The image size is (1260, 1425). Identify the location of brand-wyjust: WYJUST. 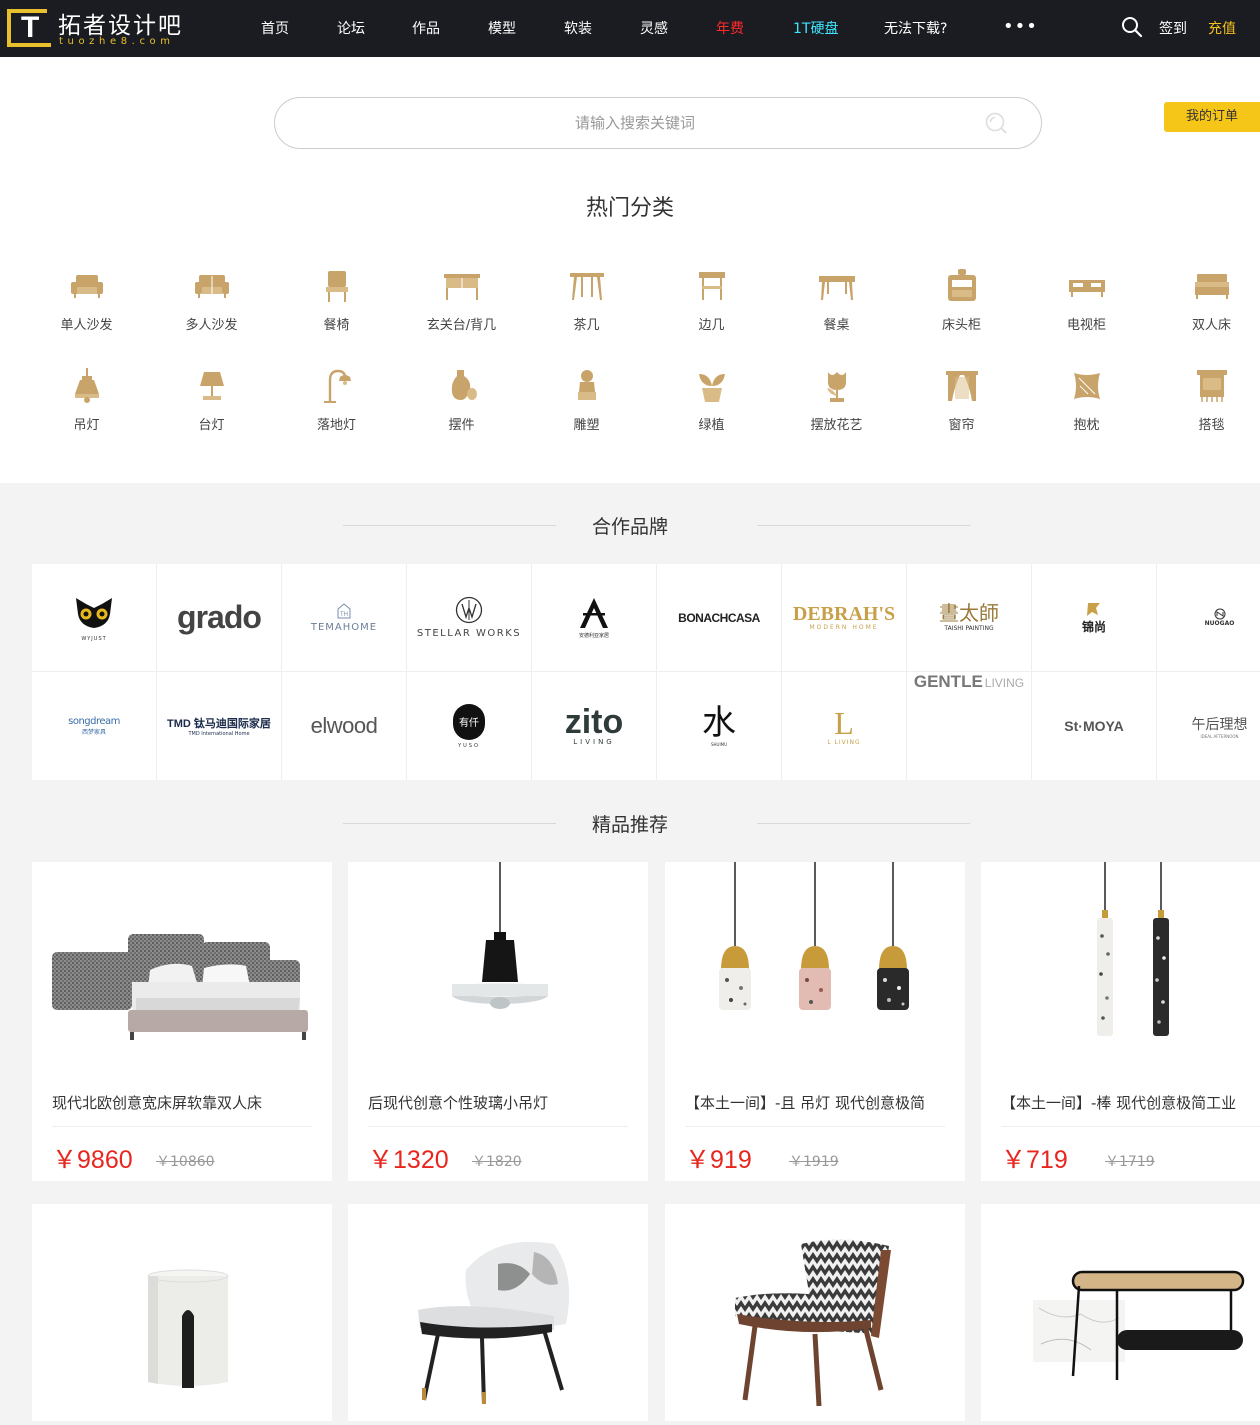
(94, 618).